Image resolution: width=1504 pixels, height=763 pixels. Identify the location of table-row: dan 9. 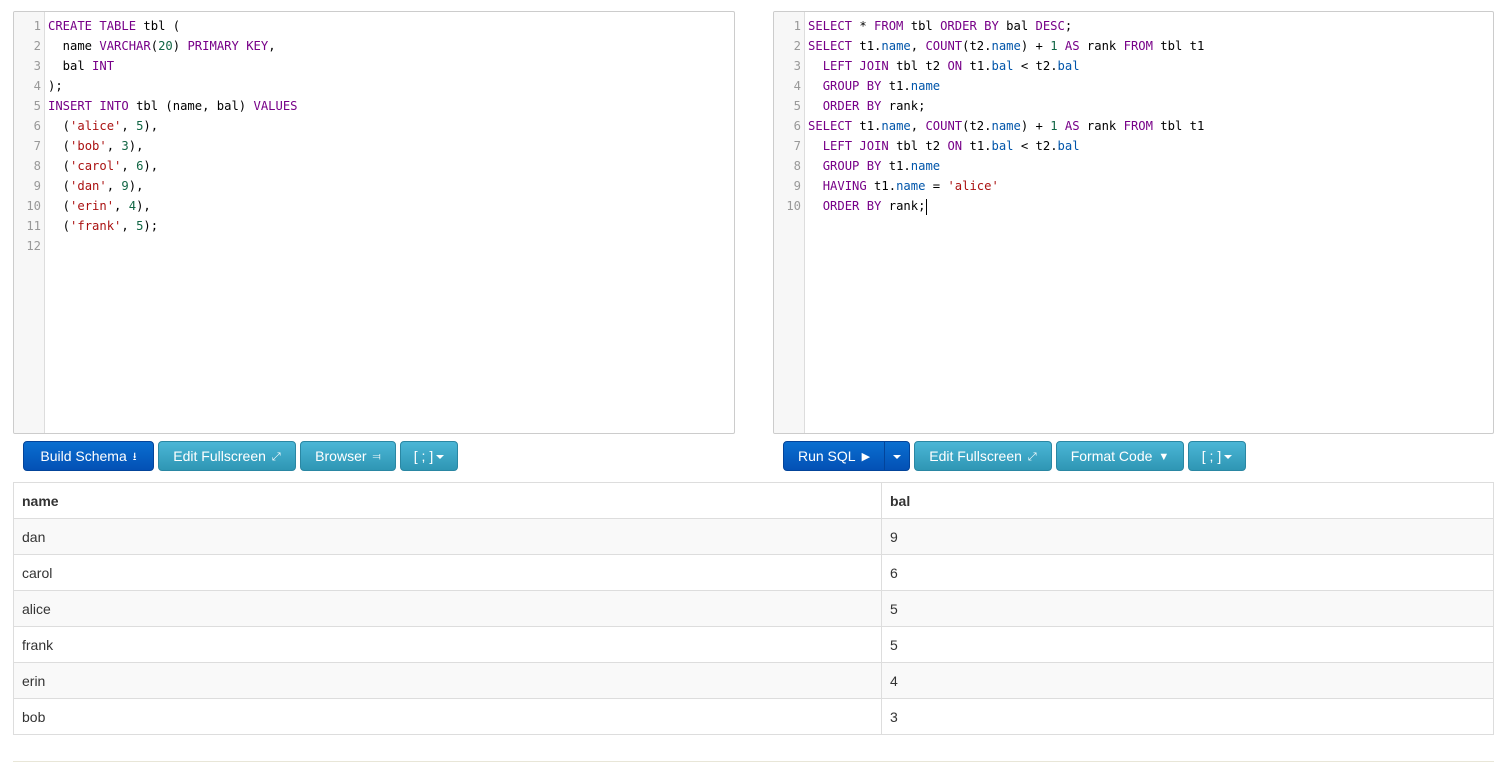
(753, 536).